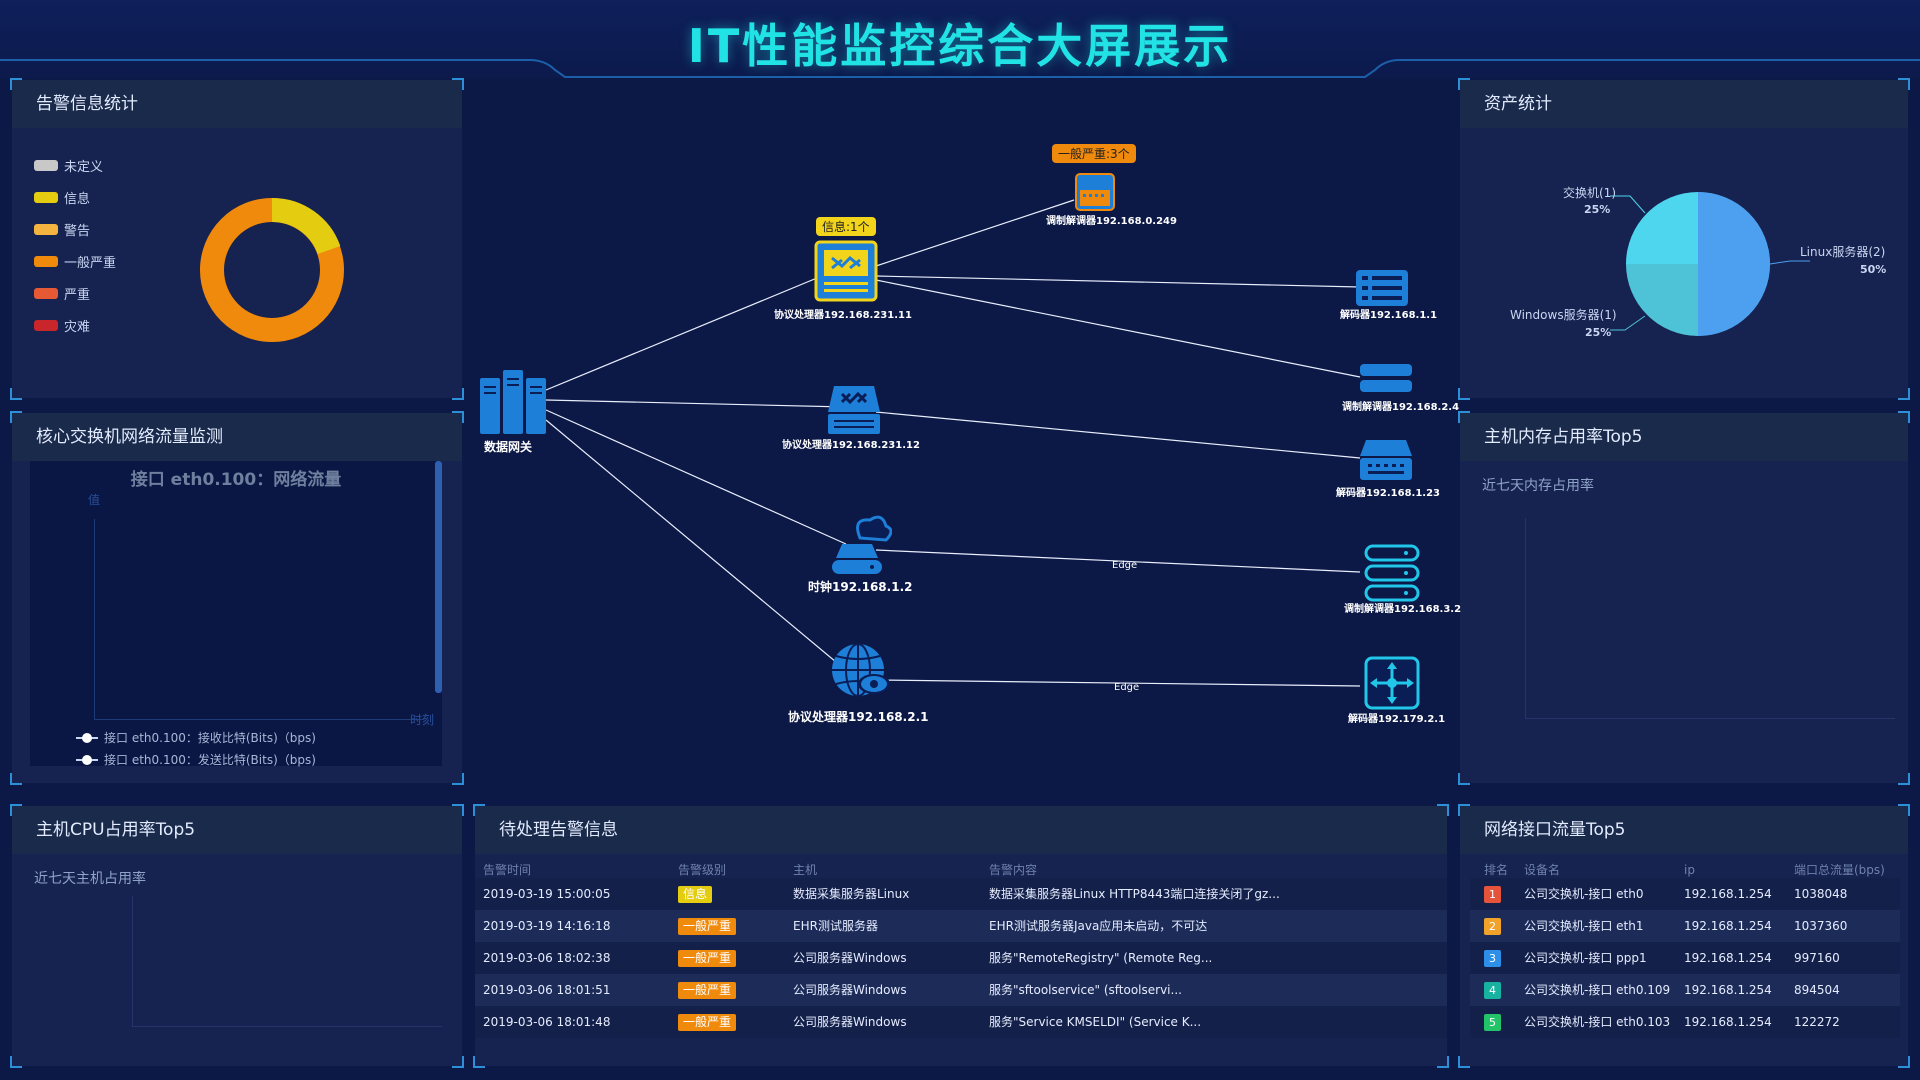 This screenshot has height=1080, width=1920. I want to click on cloud-server-icon, so click(859, 545).